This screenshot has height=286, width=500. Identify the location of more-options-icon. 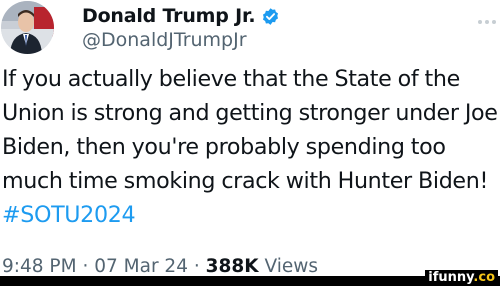
(488, 22).